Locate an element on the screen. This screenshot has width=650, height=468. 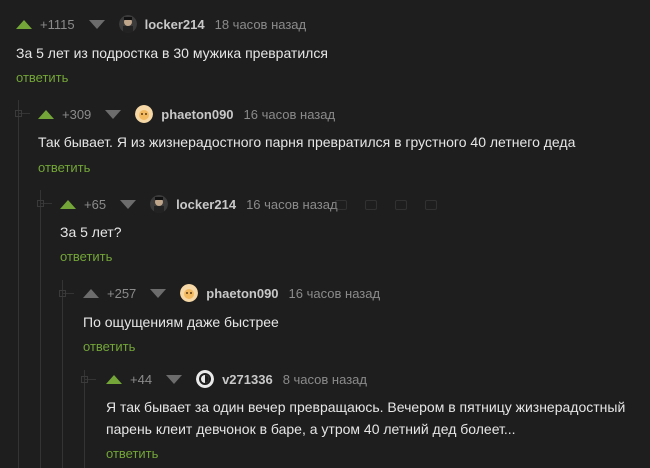
comment-header: +1115 locker214 18 часов назад is located at coordinates (161, 24).